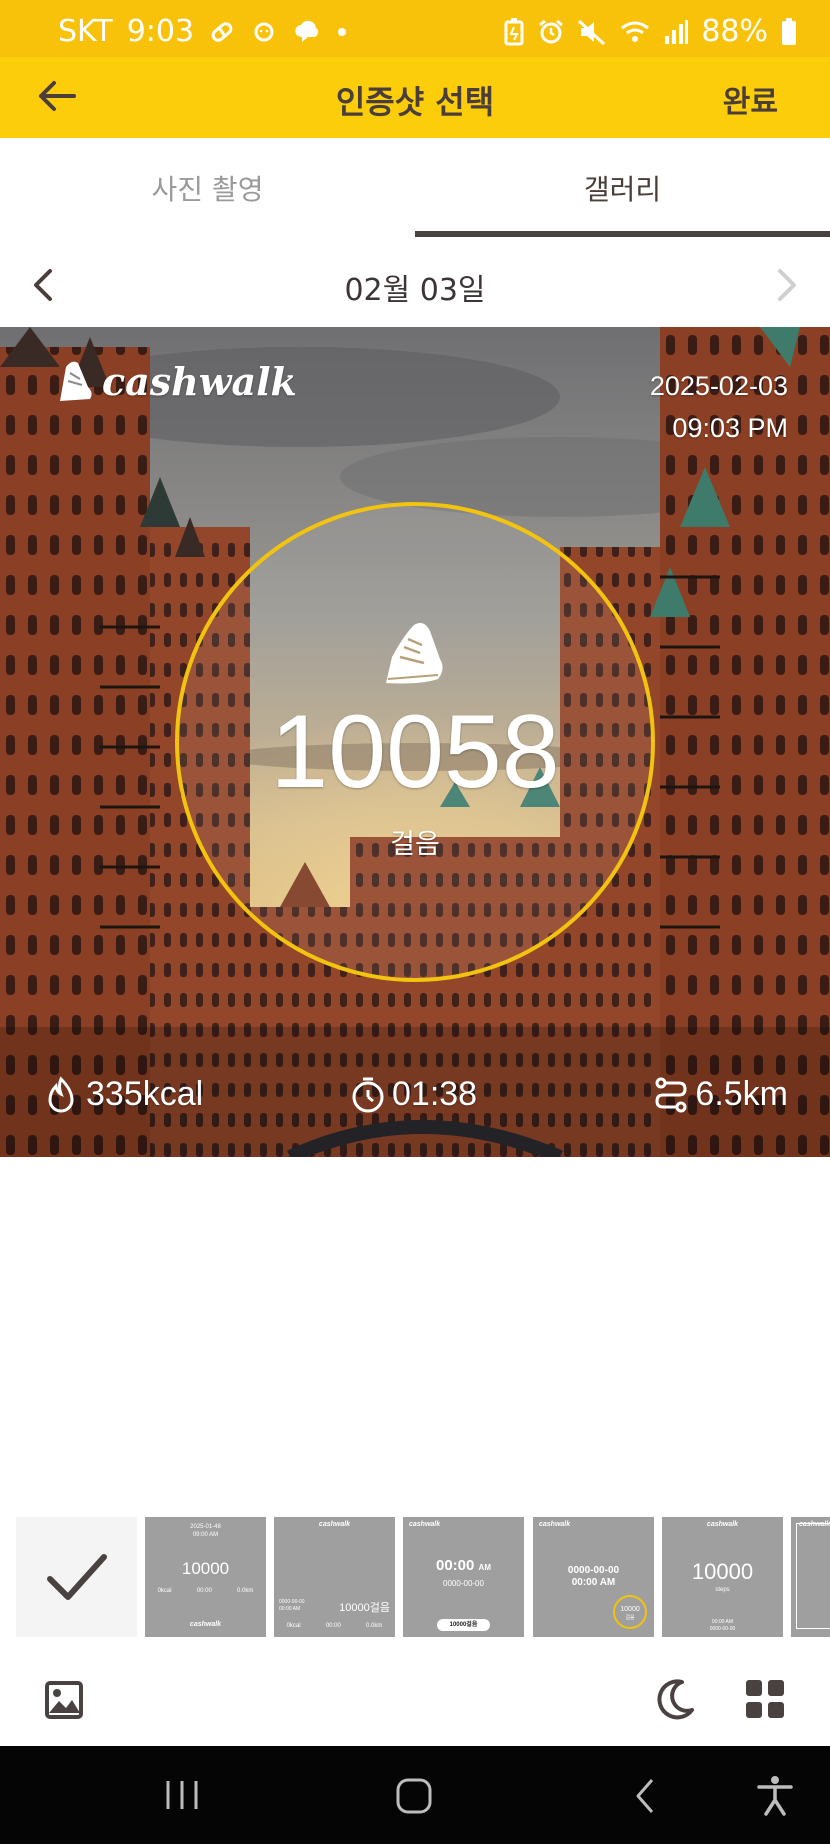  I want to click on thumb-unit: steps, so click(722, 1590).